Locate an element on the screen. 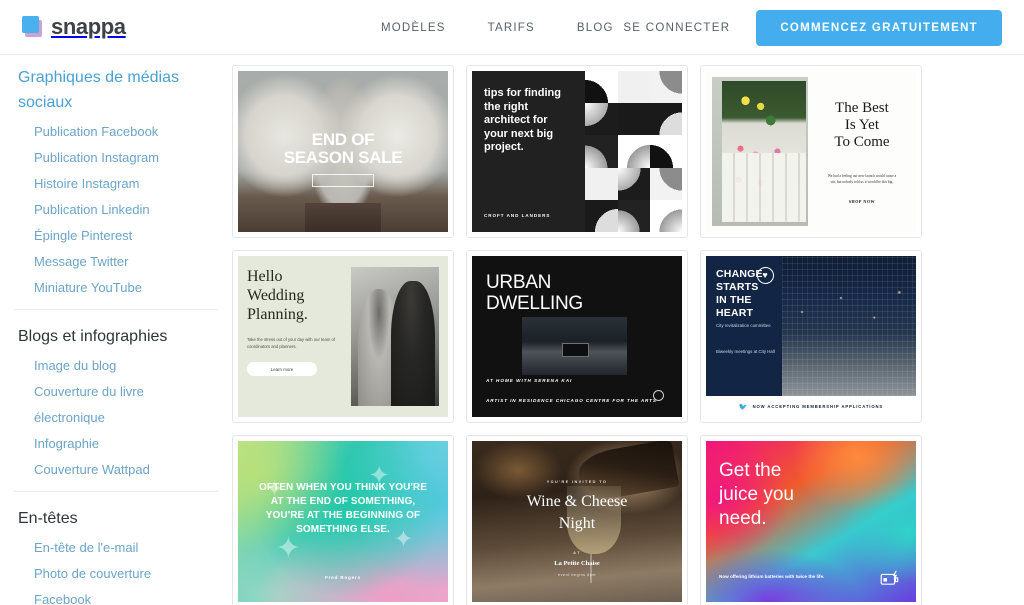  flower-shop-photo is located at coordinates (760, 151).